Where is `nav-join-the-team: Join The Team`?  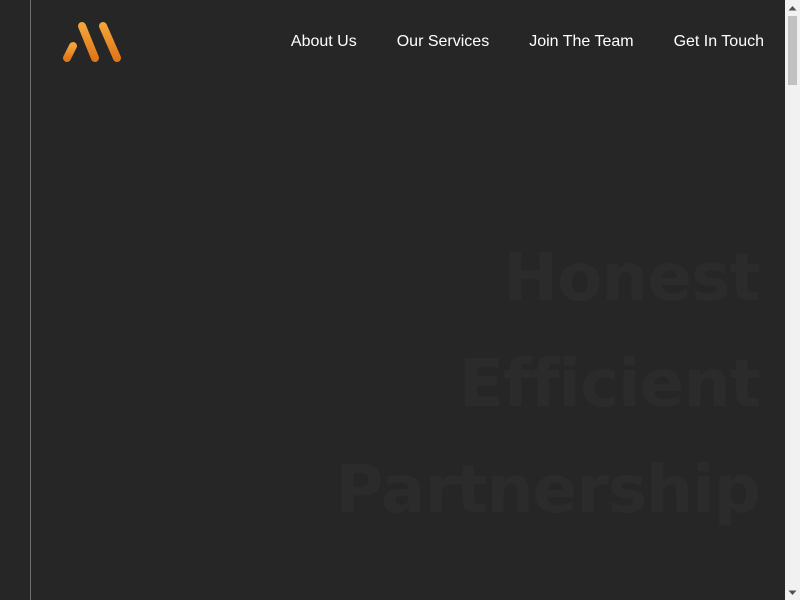
nav-join-the-team: Join The Team is located at coordinates (581, 42).